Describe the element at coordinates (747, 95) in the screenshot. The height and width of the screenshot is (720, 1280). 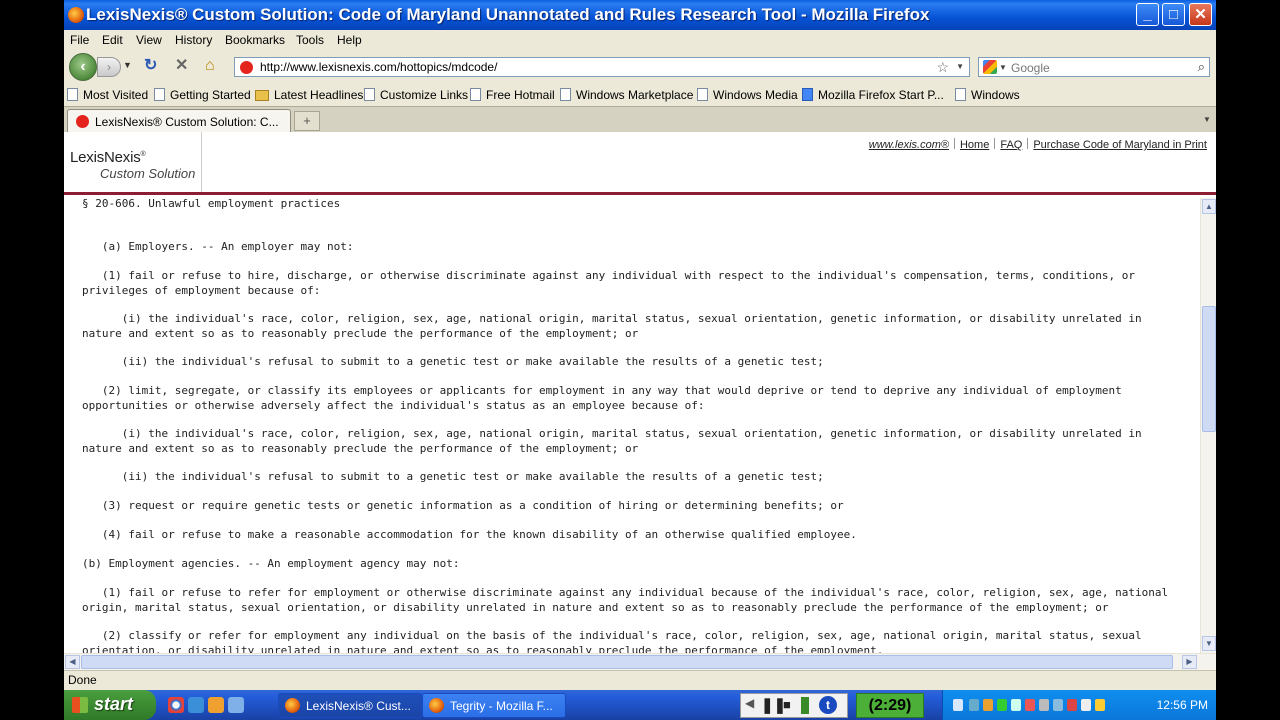
I see `bookmark-windows-media: Windows Media` at that location.